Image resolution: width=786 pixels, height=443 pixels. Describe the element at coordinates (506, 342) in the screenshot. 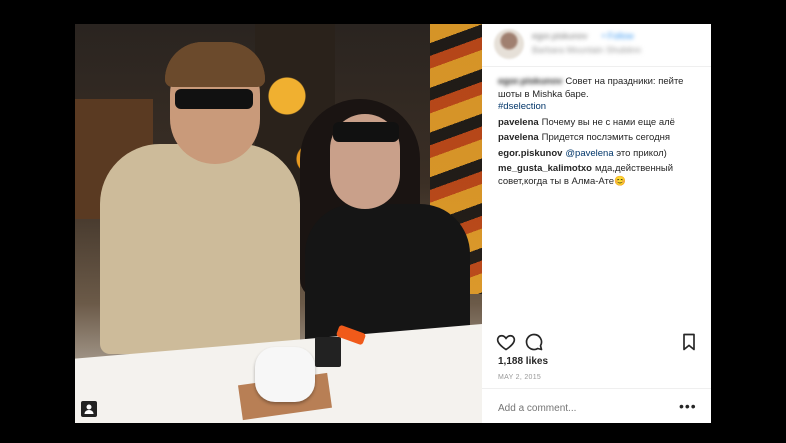

I see `heart-icon` at that location.